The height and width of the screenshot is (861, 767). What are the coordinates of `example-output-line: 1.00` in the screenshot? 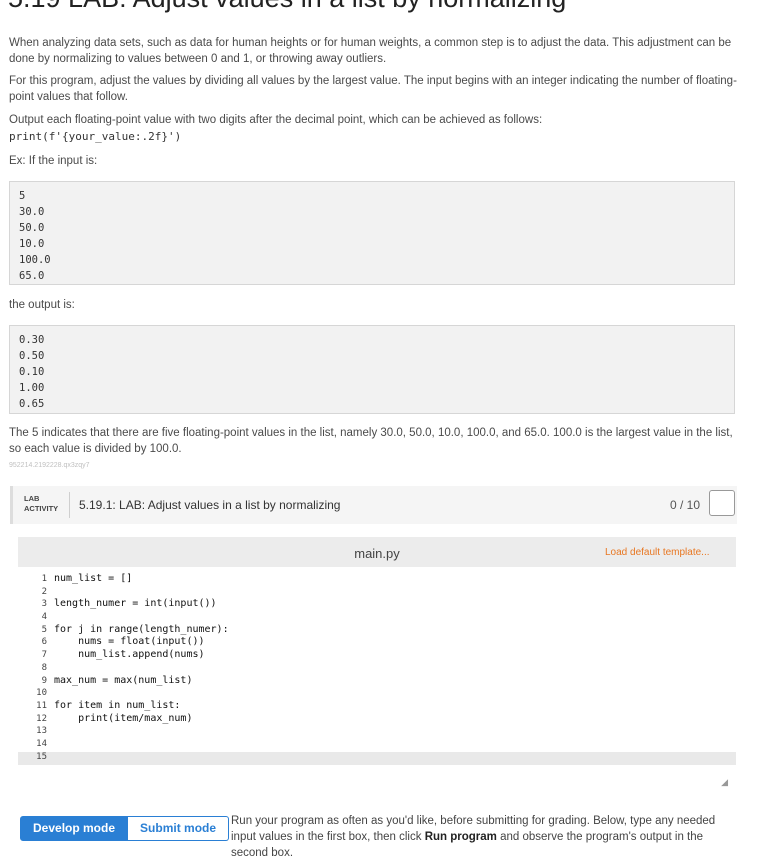 It's located at (32, 388).